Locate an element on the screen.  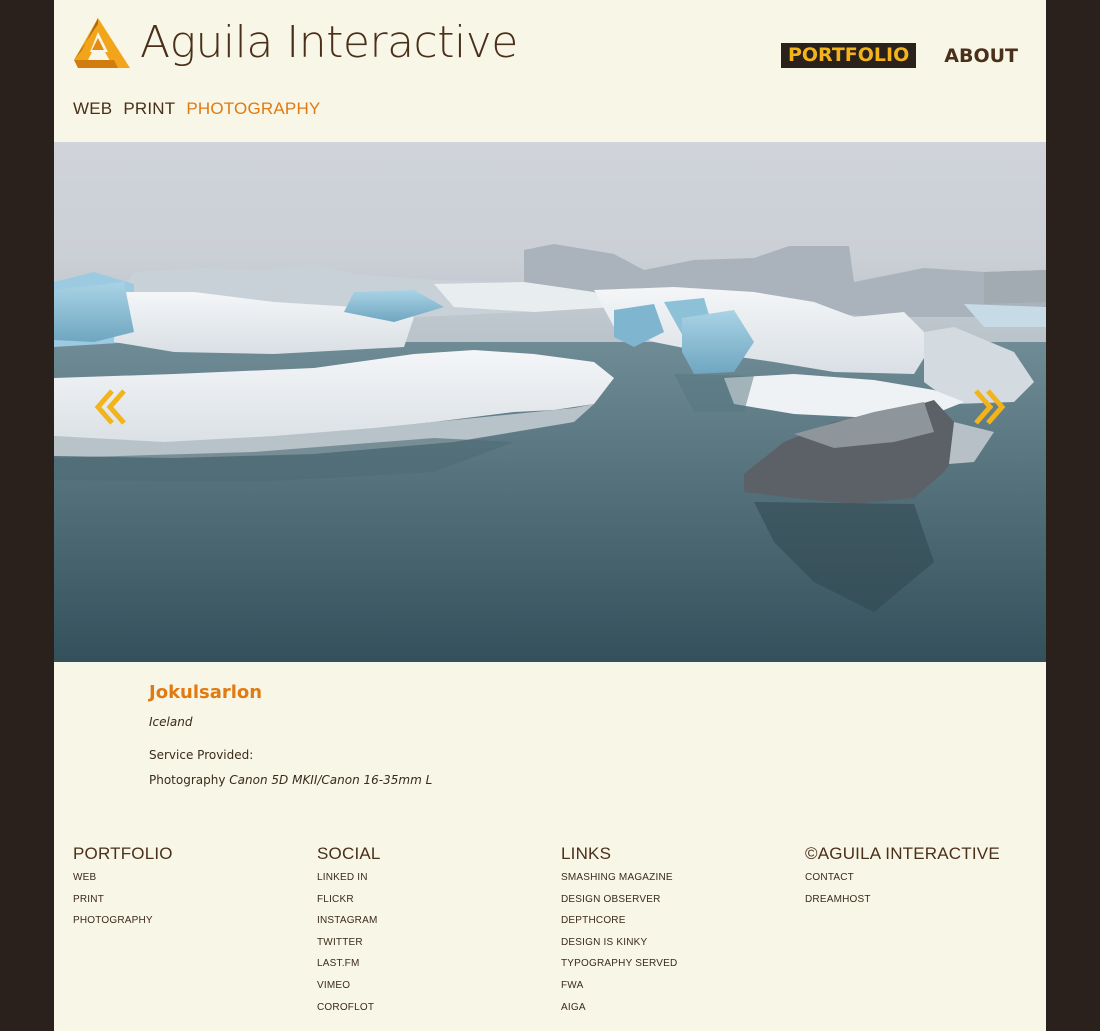
footer-link: COROFLOT is located at coordinates (439, 1008).